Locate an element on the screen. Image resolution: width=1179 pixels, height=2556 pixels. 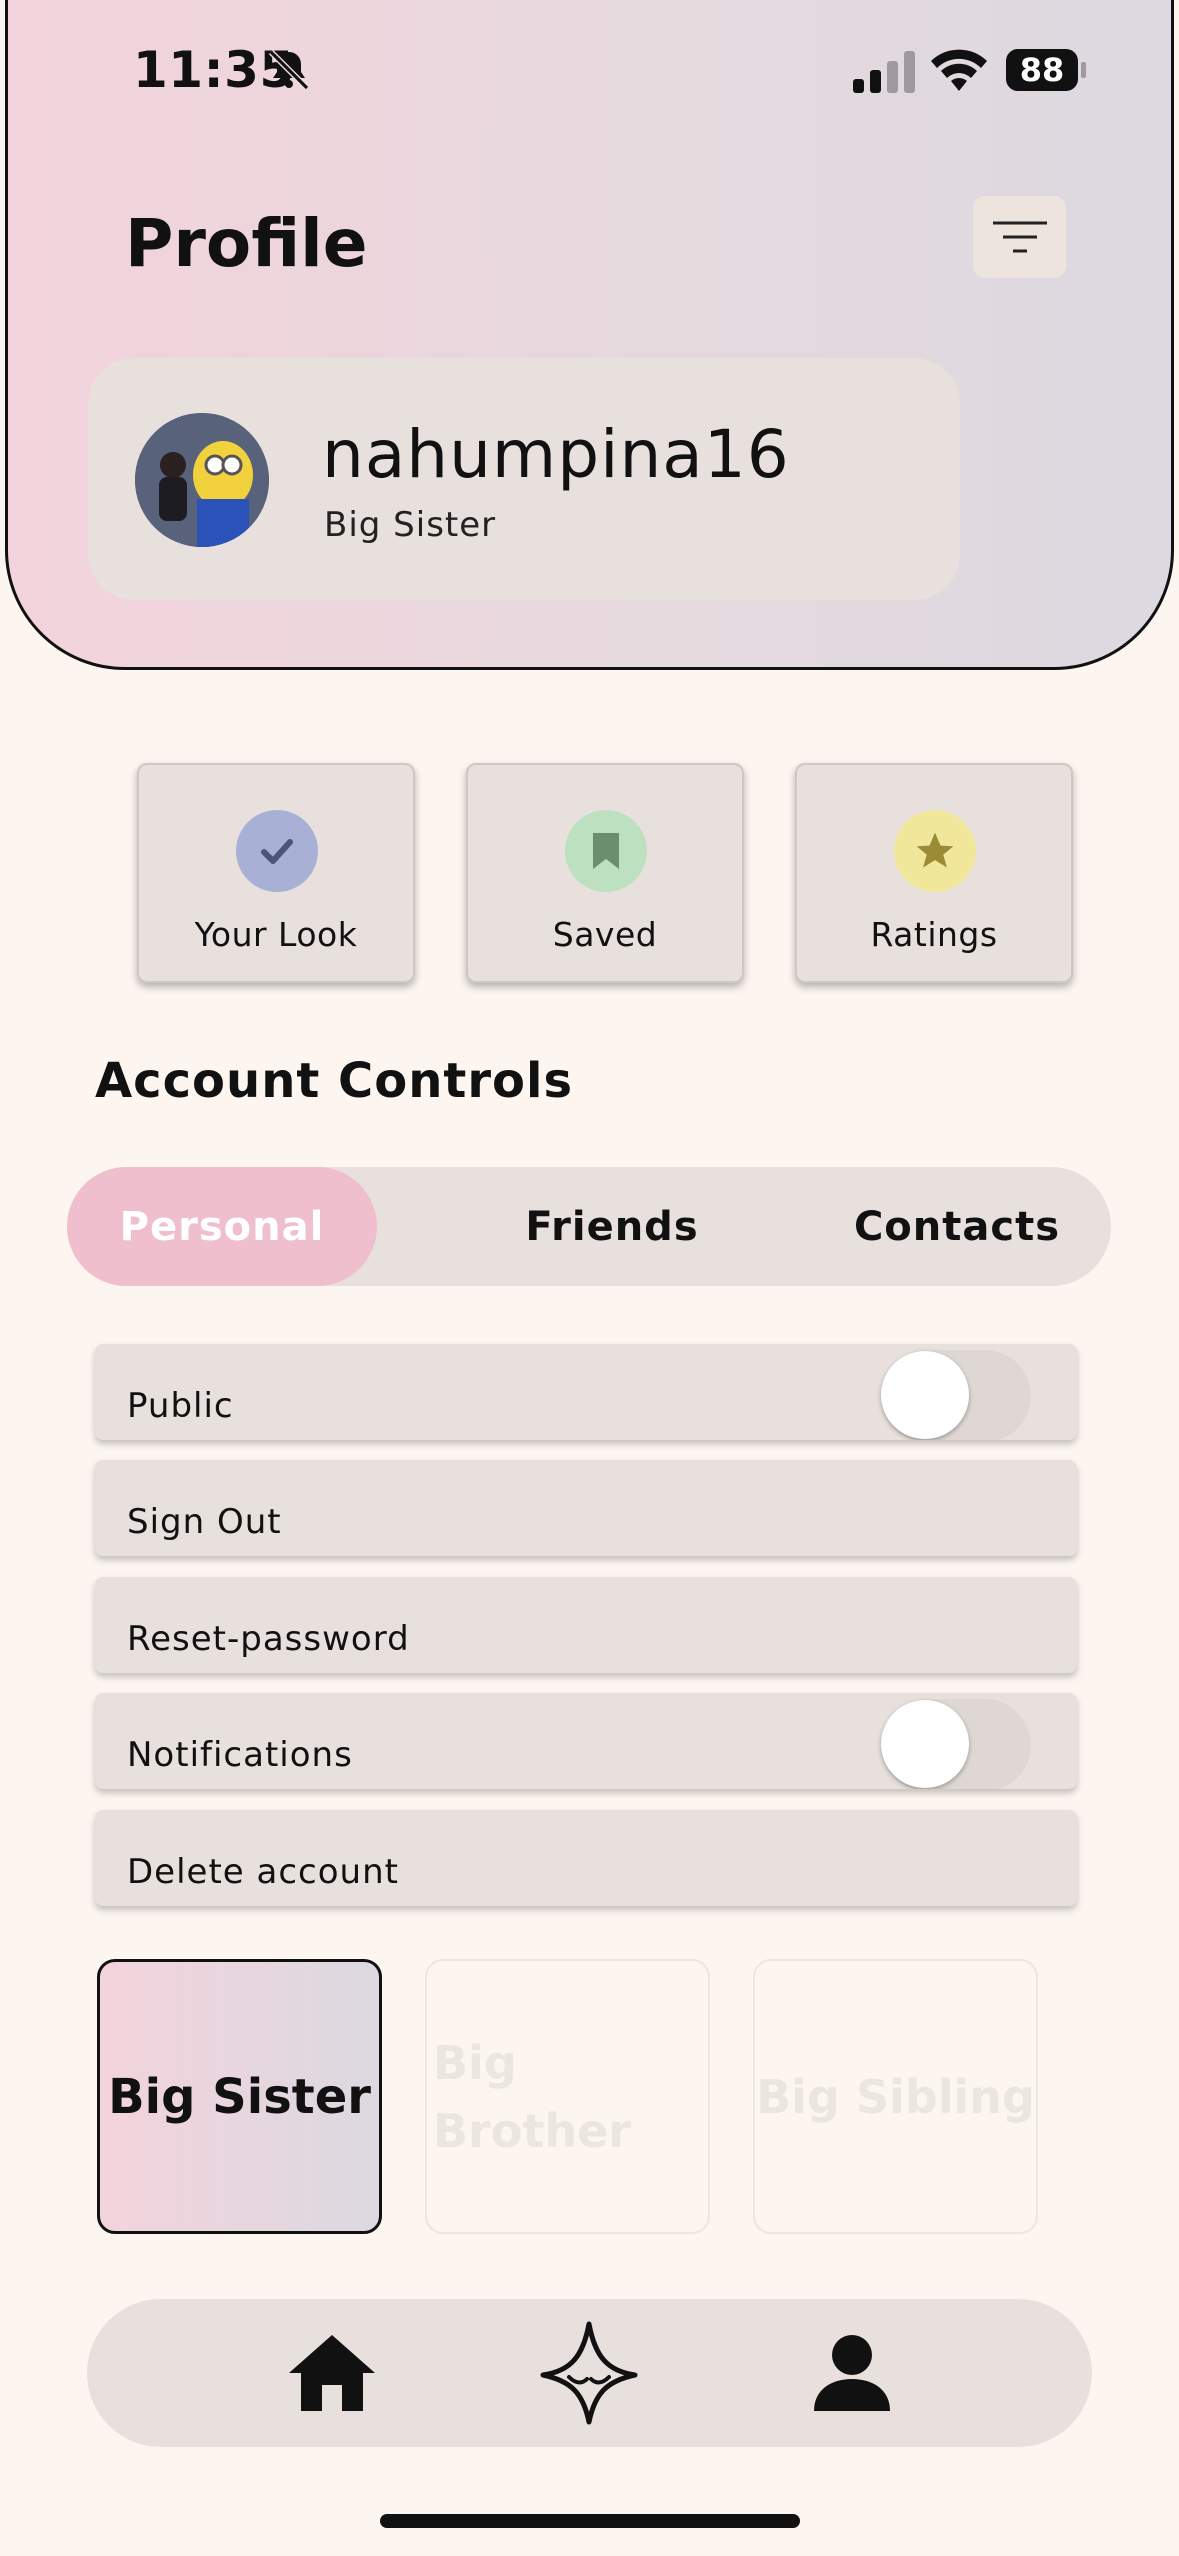
public-toggle is located at coordinates (956, 1395).